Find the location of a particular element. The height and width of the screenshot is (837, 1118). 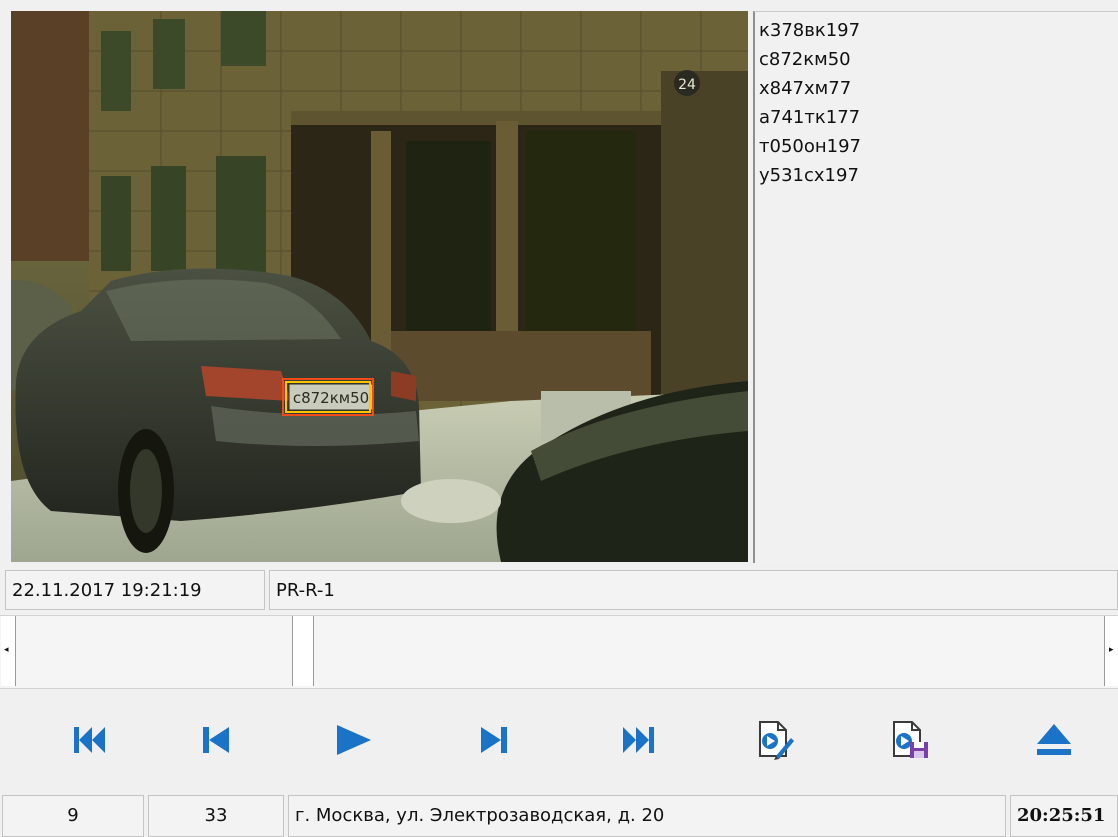

scroll-right-arrow: ▸ is located at coordinates (1111, 651).